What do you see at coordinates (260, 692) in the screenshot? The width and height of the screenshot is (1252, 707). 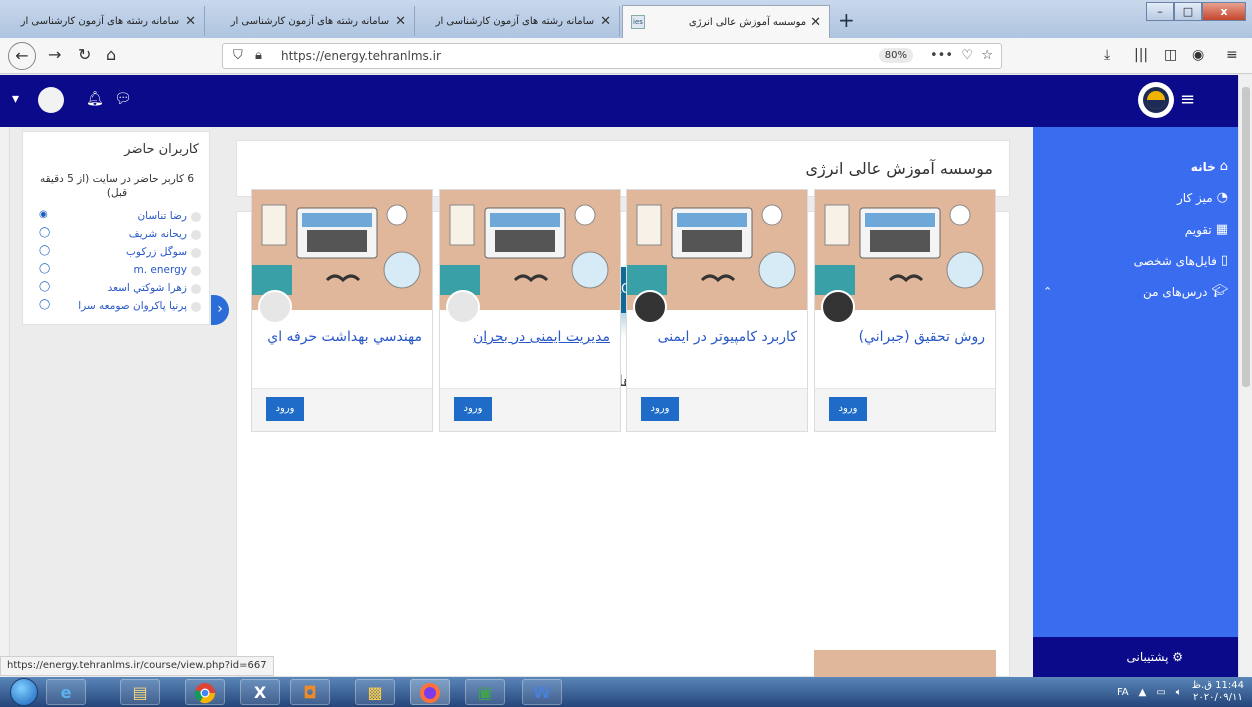 I see `x-app-icon: X` at bounding box center [260, 692].